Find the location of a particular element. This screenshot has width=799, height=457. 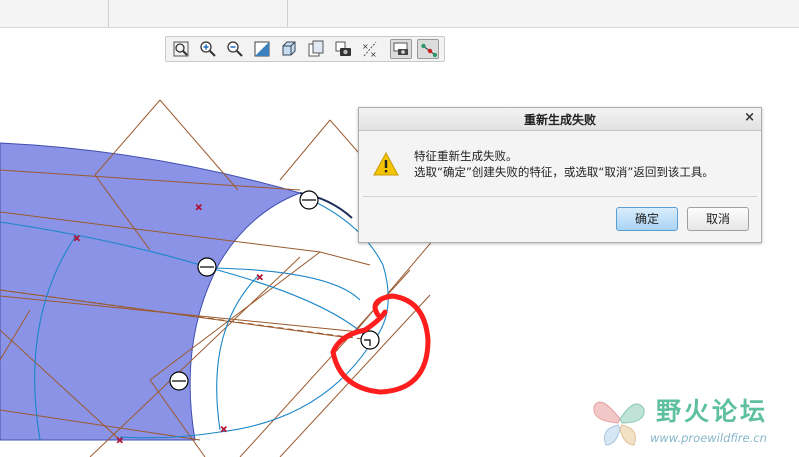

red-annotation-circle is located at coordinates (380, 344).